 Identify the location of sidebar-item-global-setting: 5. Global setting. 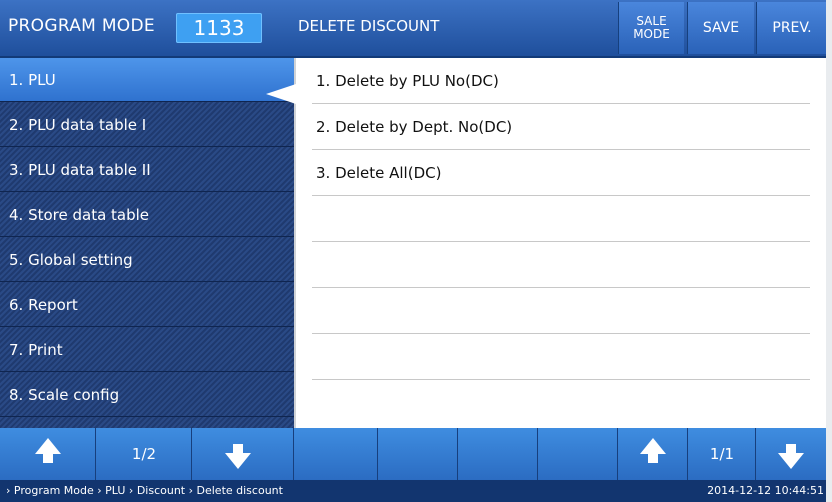
(147, 260).